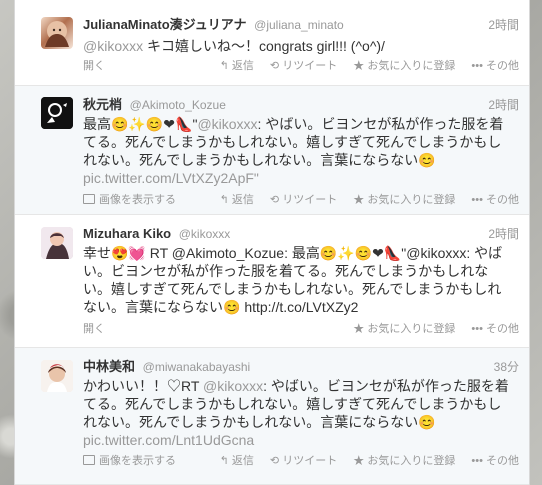  I want to click on tweet-actions: 開く ★ お気に入りに登録 ••• その他, so click(301, 329).